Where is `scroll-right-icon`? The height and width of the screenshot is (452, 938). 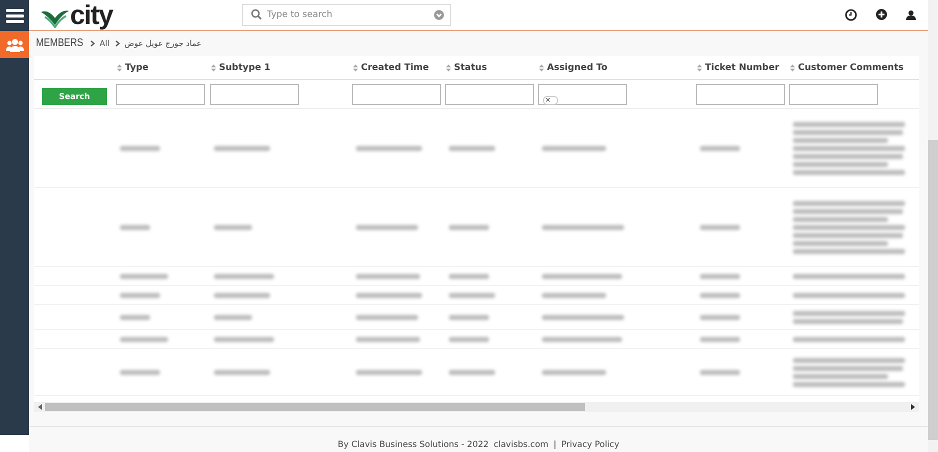
scroll-right-icon is located at coordinates (913, 407).